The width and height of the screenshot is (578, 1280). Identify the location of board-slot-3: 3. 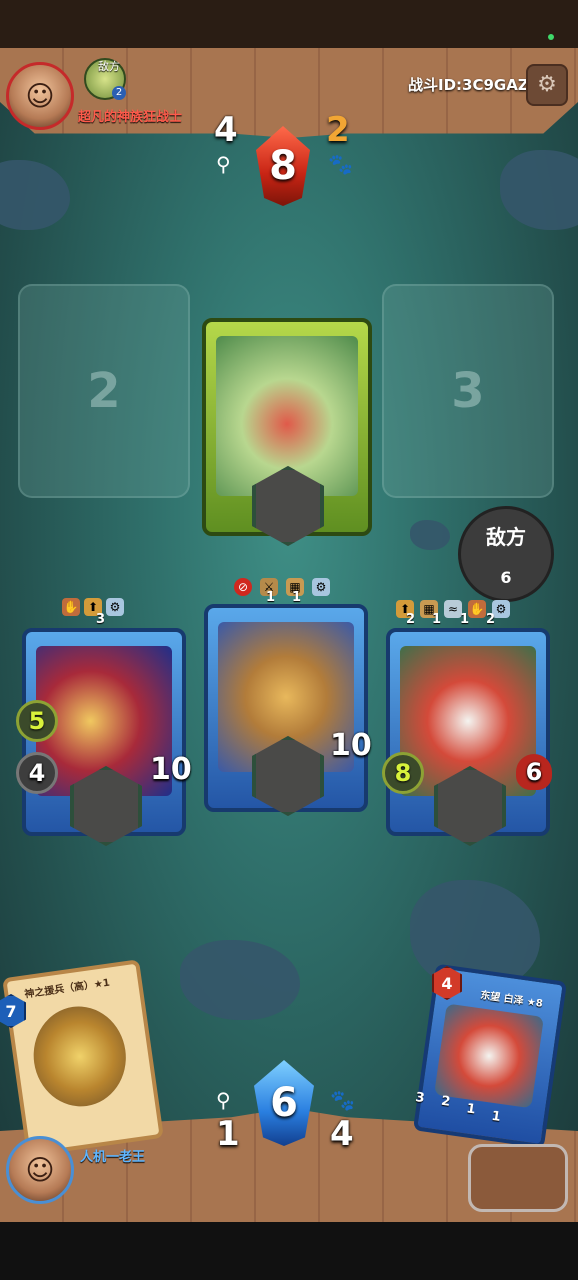
(468, 391).